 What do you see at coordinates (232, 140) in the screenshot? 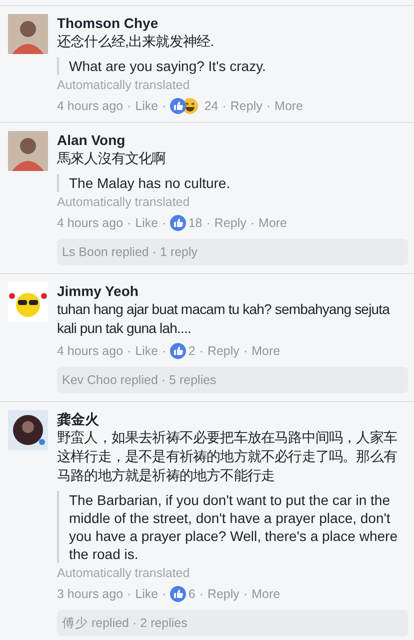
I see `author-name: Alan Vong` at bounding box center [232, 140].